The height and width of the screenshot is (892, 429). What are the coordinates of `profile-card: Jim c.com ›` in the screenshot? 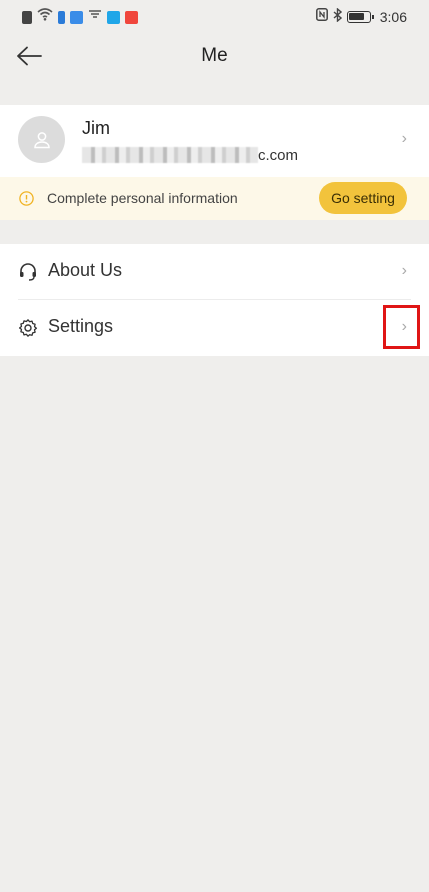 It's located at (214, 141).